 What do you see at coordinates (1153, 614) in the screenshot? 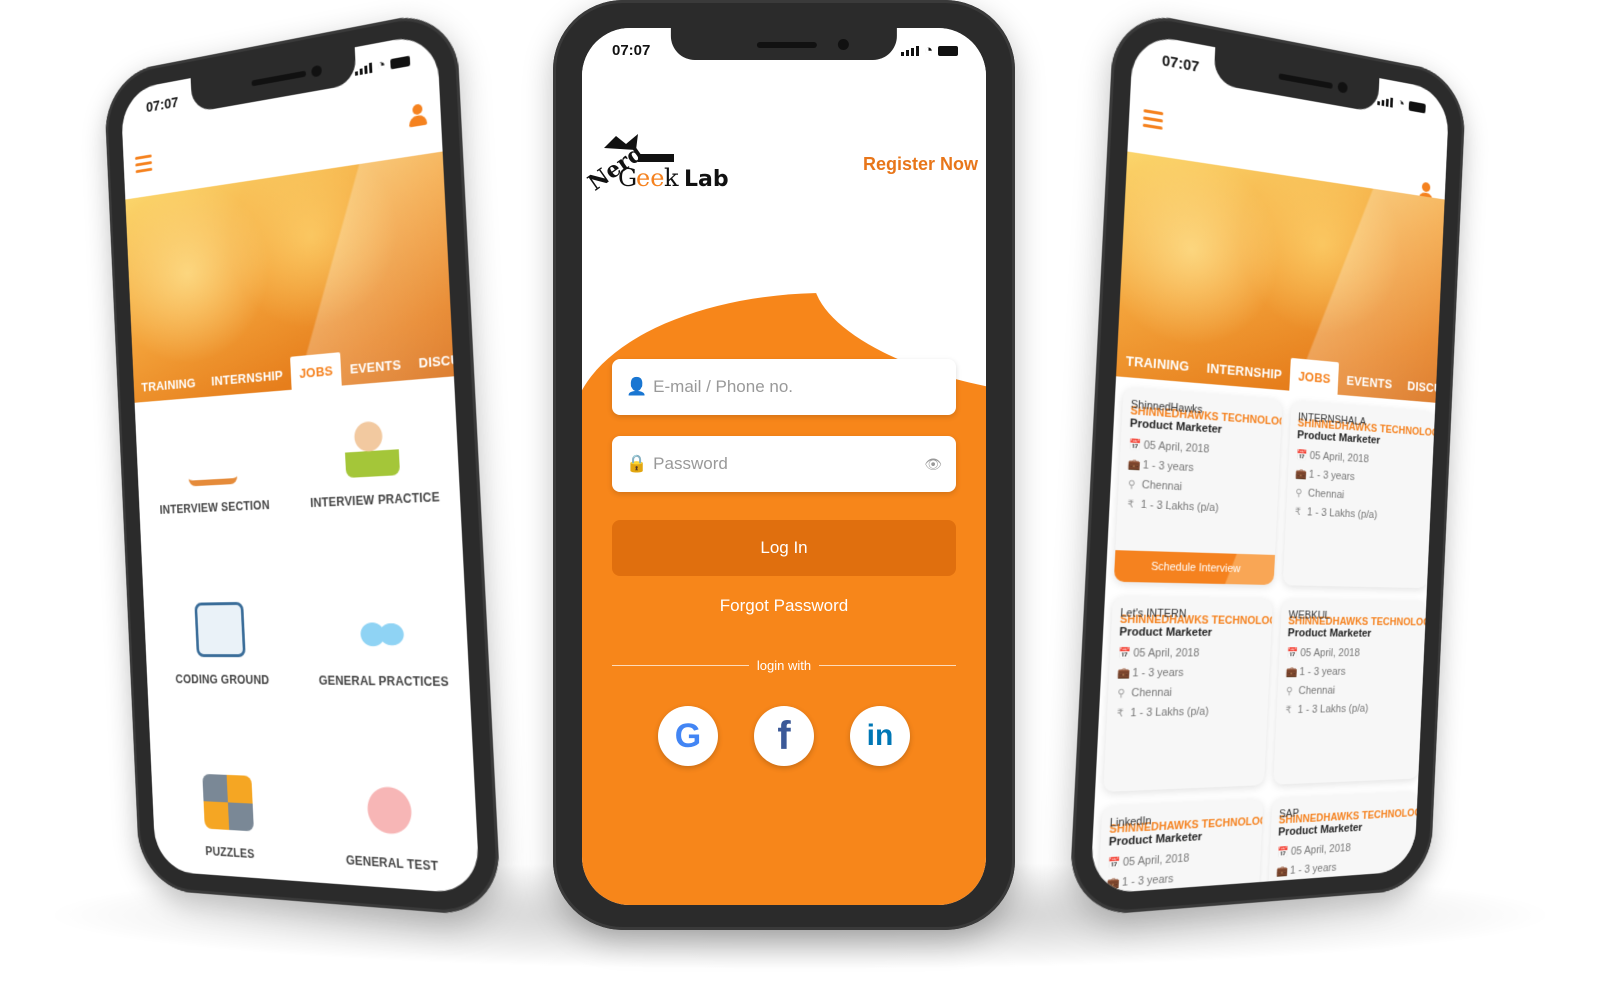
I see `company-logo: Let's INTERN` at bounding box center [1153, 614].